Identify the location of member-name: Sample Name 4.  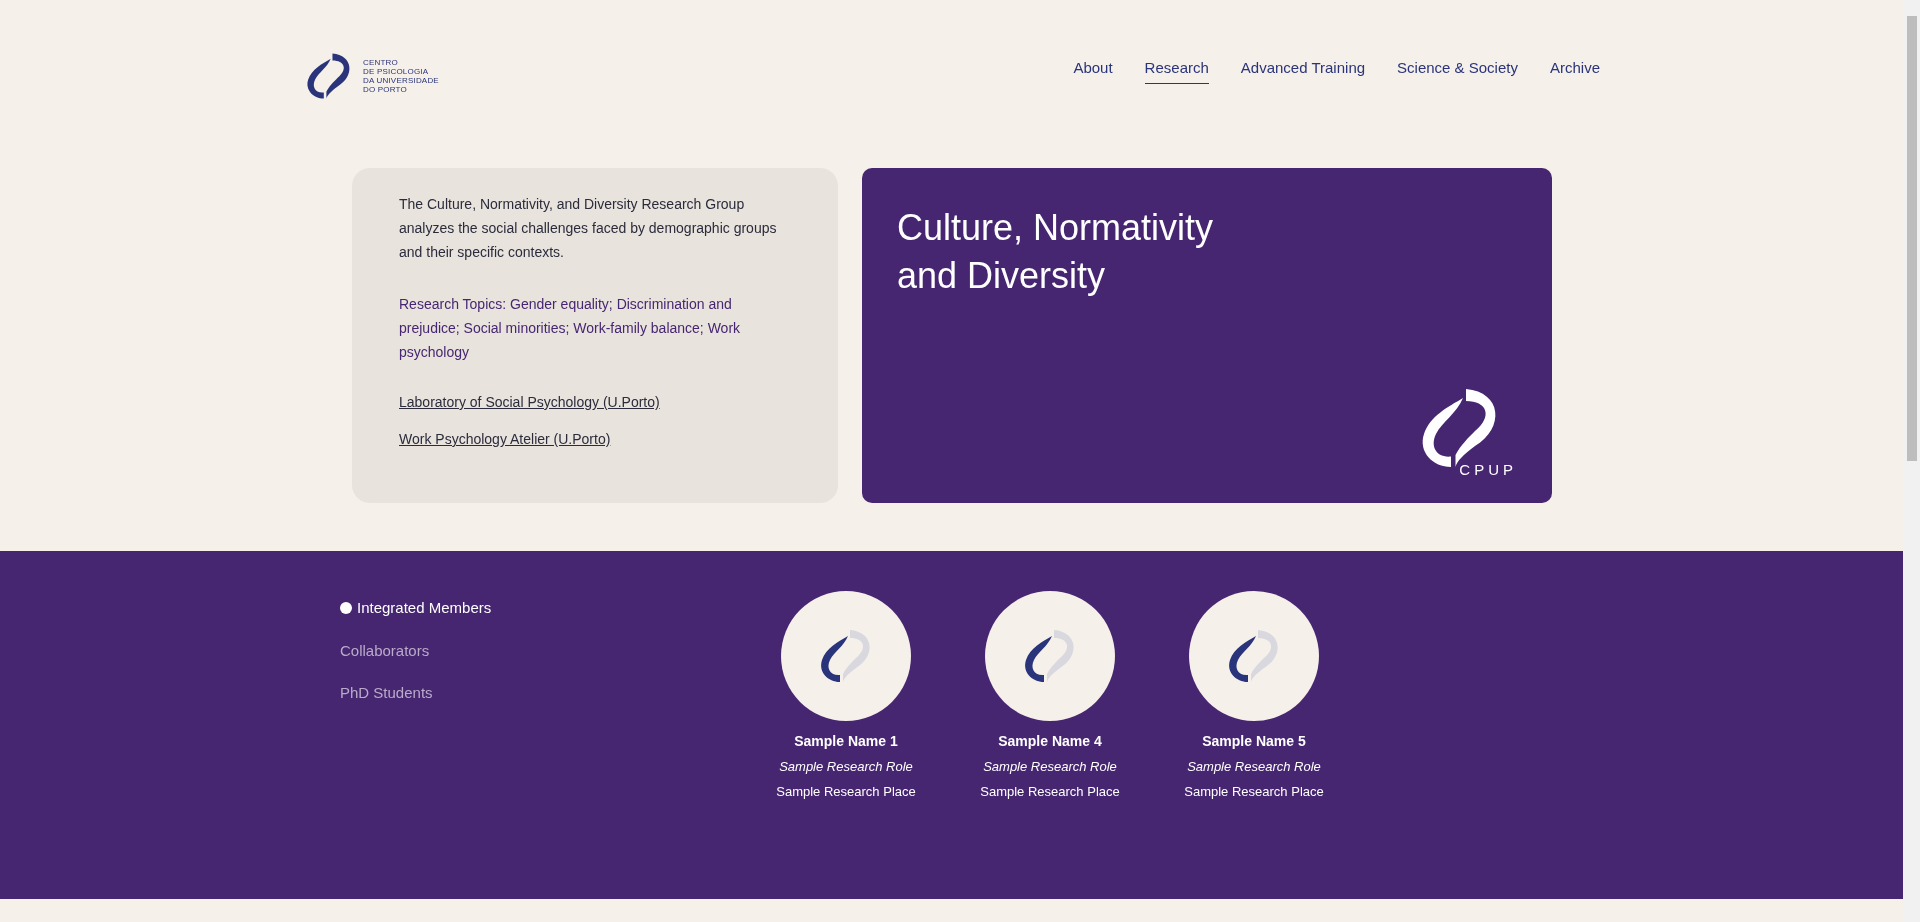
(1050, 741).